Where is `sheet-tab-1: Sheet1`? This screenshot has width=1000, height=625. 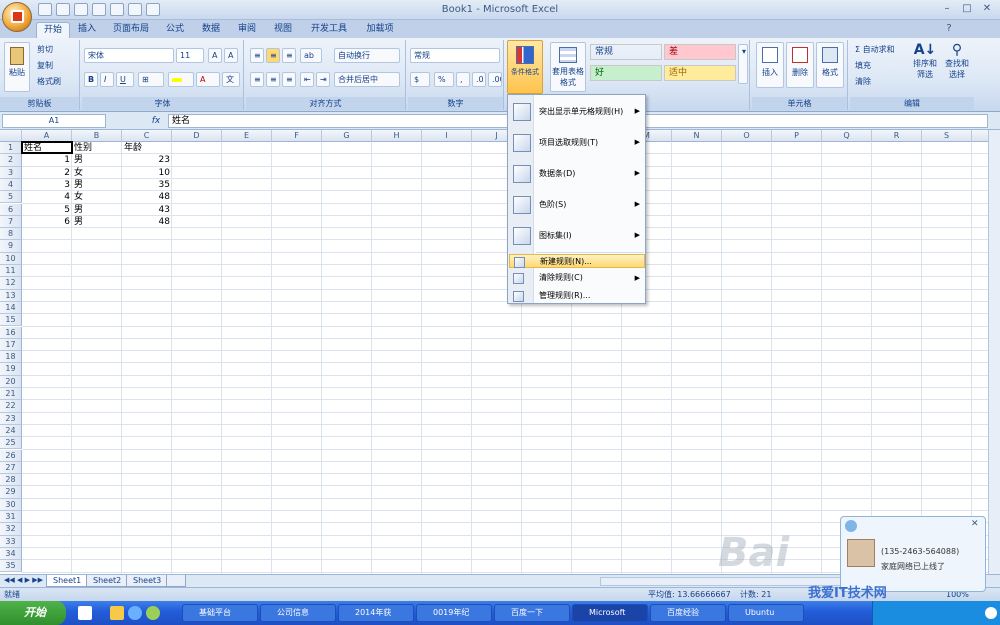 sheet-tab-1: Sheet1 is located at coordinates (67, 581).